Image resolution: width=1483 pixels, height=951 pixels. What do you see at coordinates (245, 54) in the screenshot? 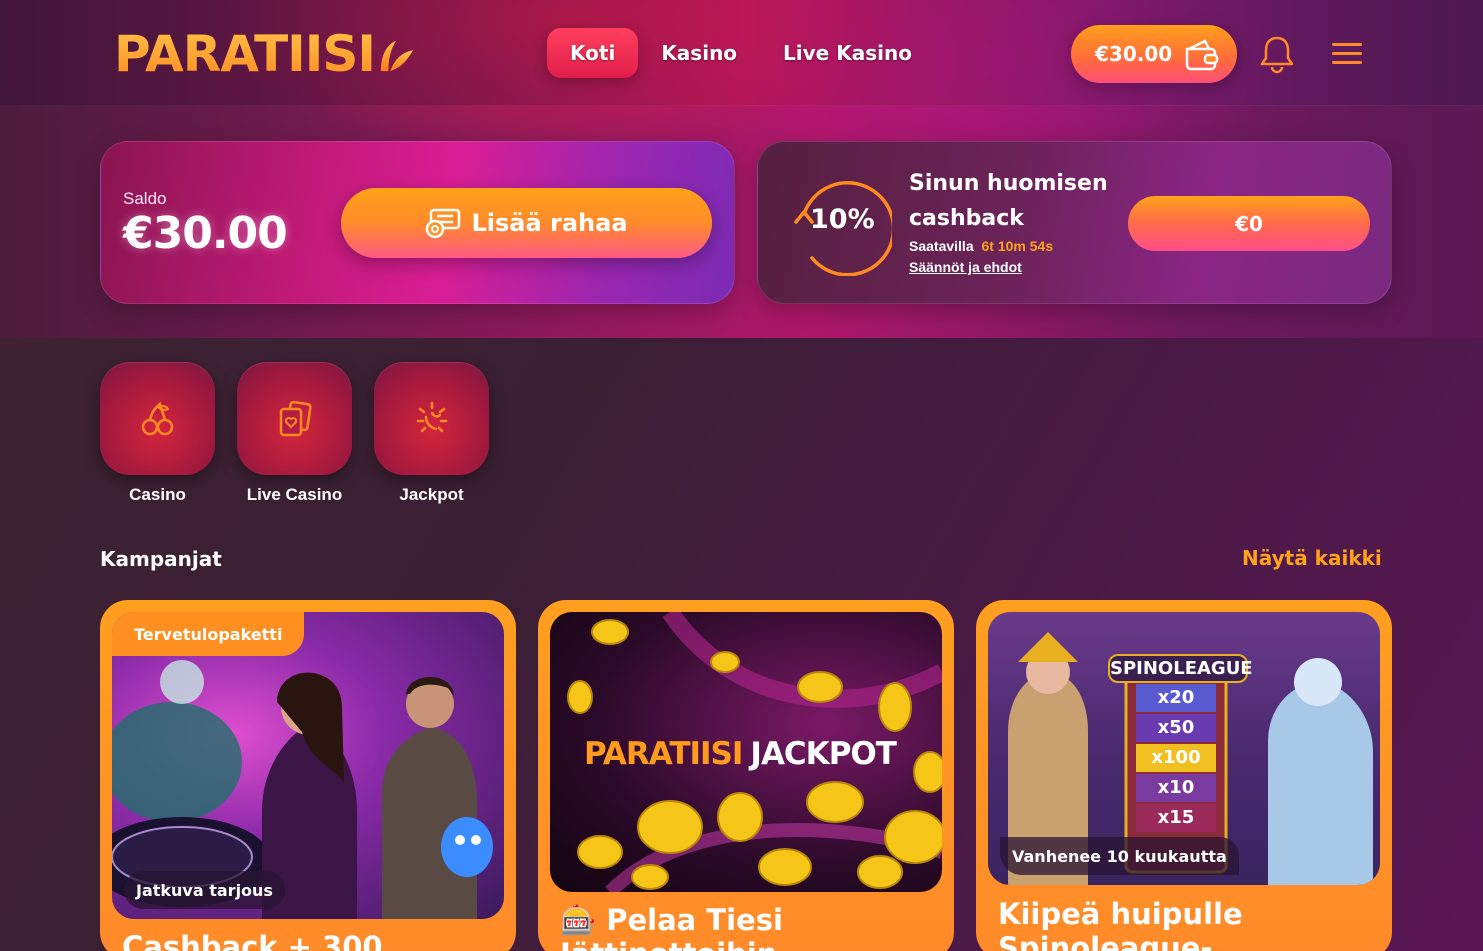
I see `logo-text: PARATIISI` at bounding box center [245, 54].